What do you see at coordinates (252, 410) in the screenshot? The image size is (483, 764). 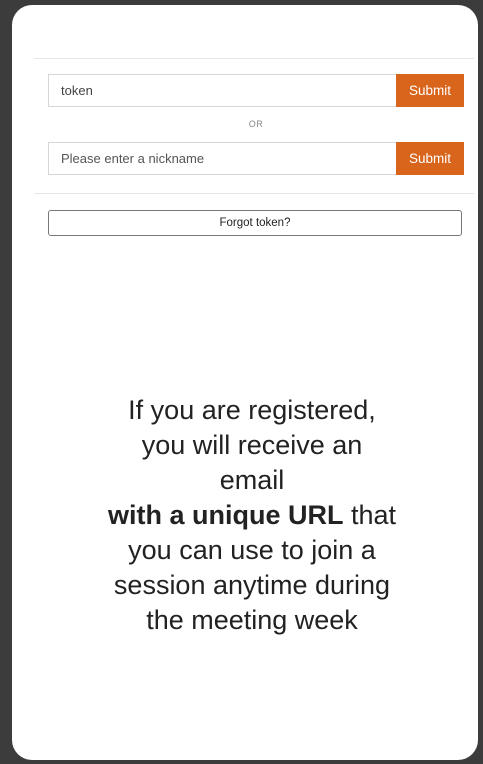 I see `message-line: If you are registered,` at bounding box center [252, 410].